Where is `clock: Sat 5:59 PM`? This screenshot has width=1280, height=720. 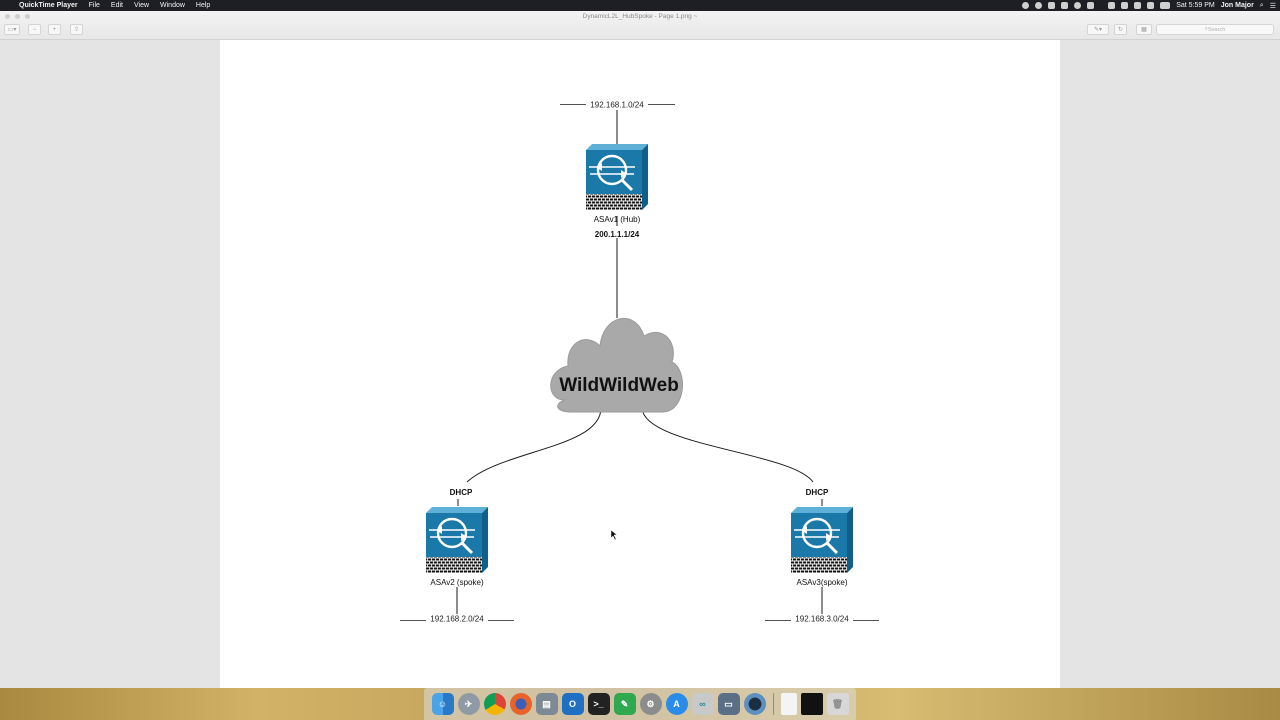
clock: Sat 5:59 PM is located at coordinates (1195, 5).